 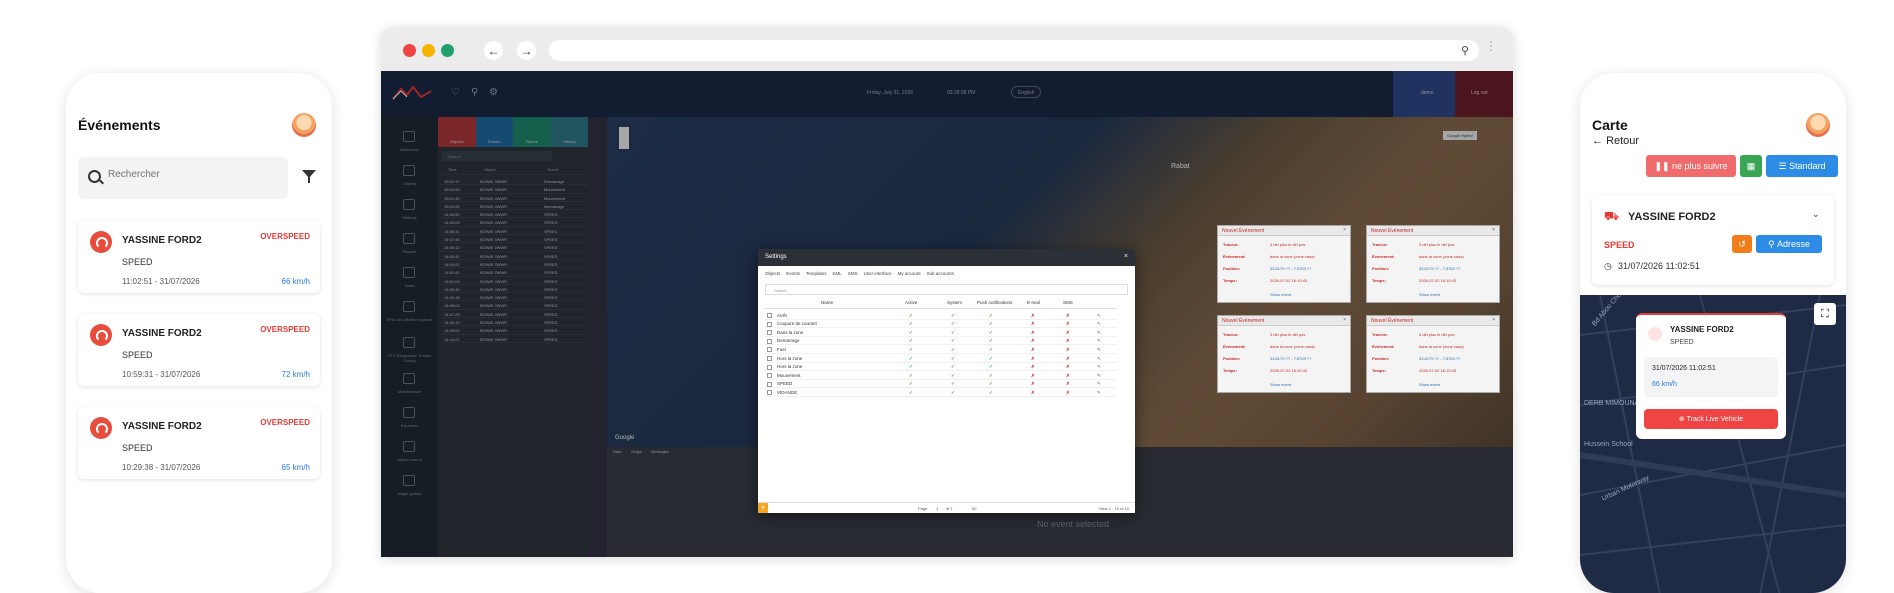 What do you see at coordinates (1491, 46) in the screenshot?
I see `browser-menu-icon: ⋮` at bounding box center [1491, 46].